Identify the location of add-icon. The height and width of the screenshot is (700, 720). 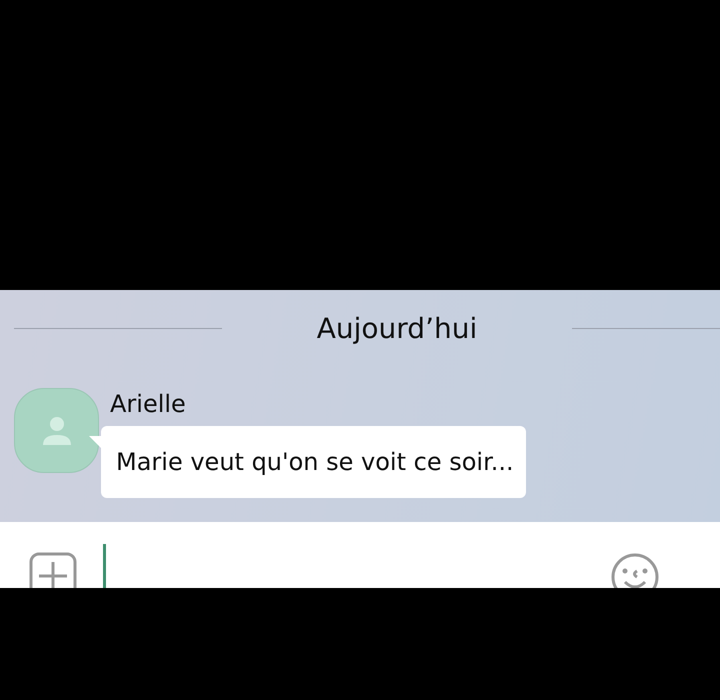
(53, 570).